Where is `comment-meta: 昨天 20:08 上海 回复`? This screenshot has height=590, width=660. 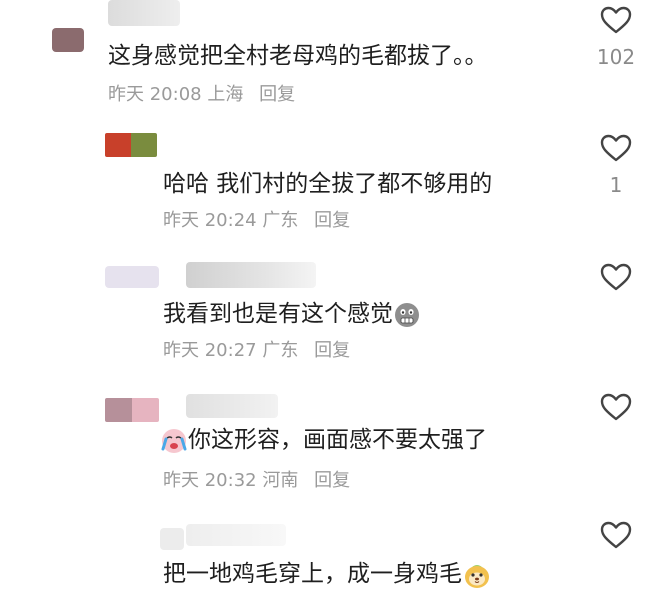
comment-meta: 昨天 20:08 上海 回复 is located at coordinates (201, 95).